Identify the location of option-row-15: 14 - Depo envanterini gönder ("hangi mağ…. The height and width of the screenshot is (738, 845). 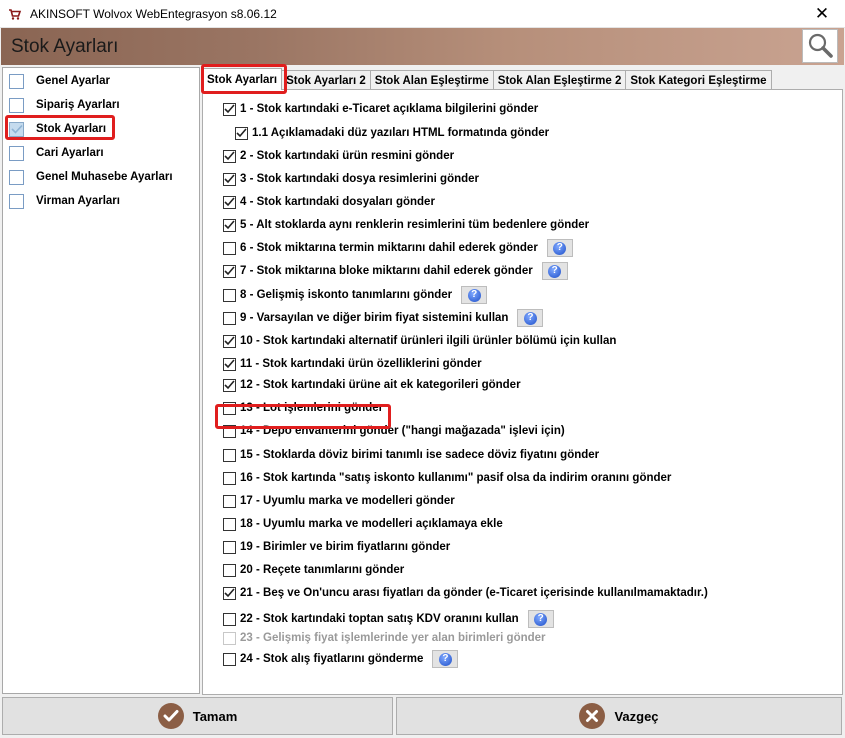
(394, 431).